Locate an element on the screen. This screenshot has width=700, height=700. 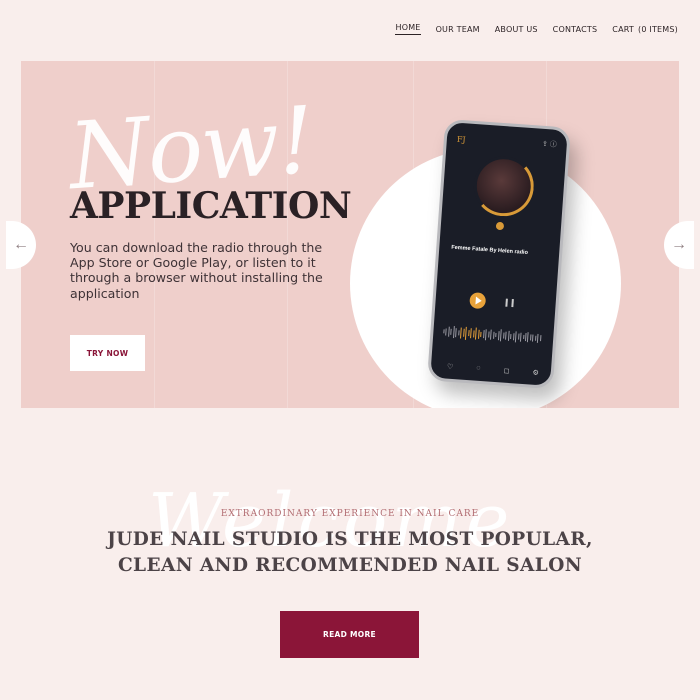
cart-label: CART is located at coordinates (623, 29).